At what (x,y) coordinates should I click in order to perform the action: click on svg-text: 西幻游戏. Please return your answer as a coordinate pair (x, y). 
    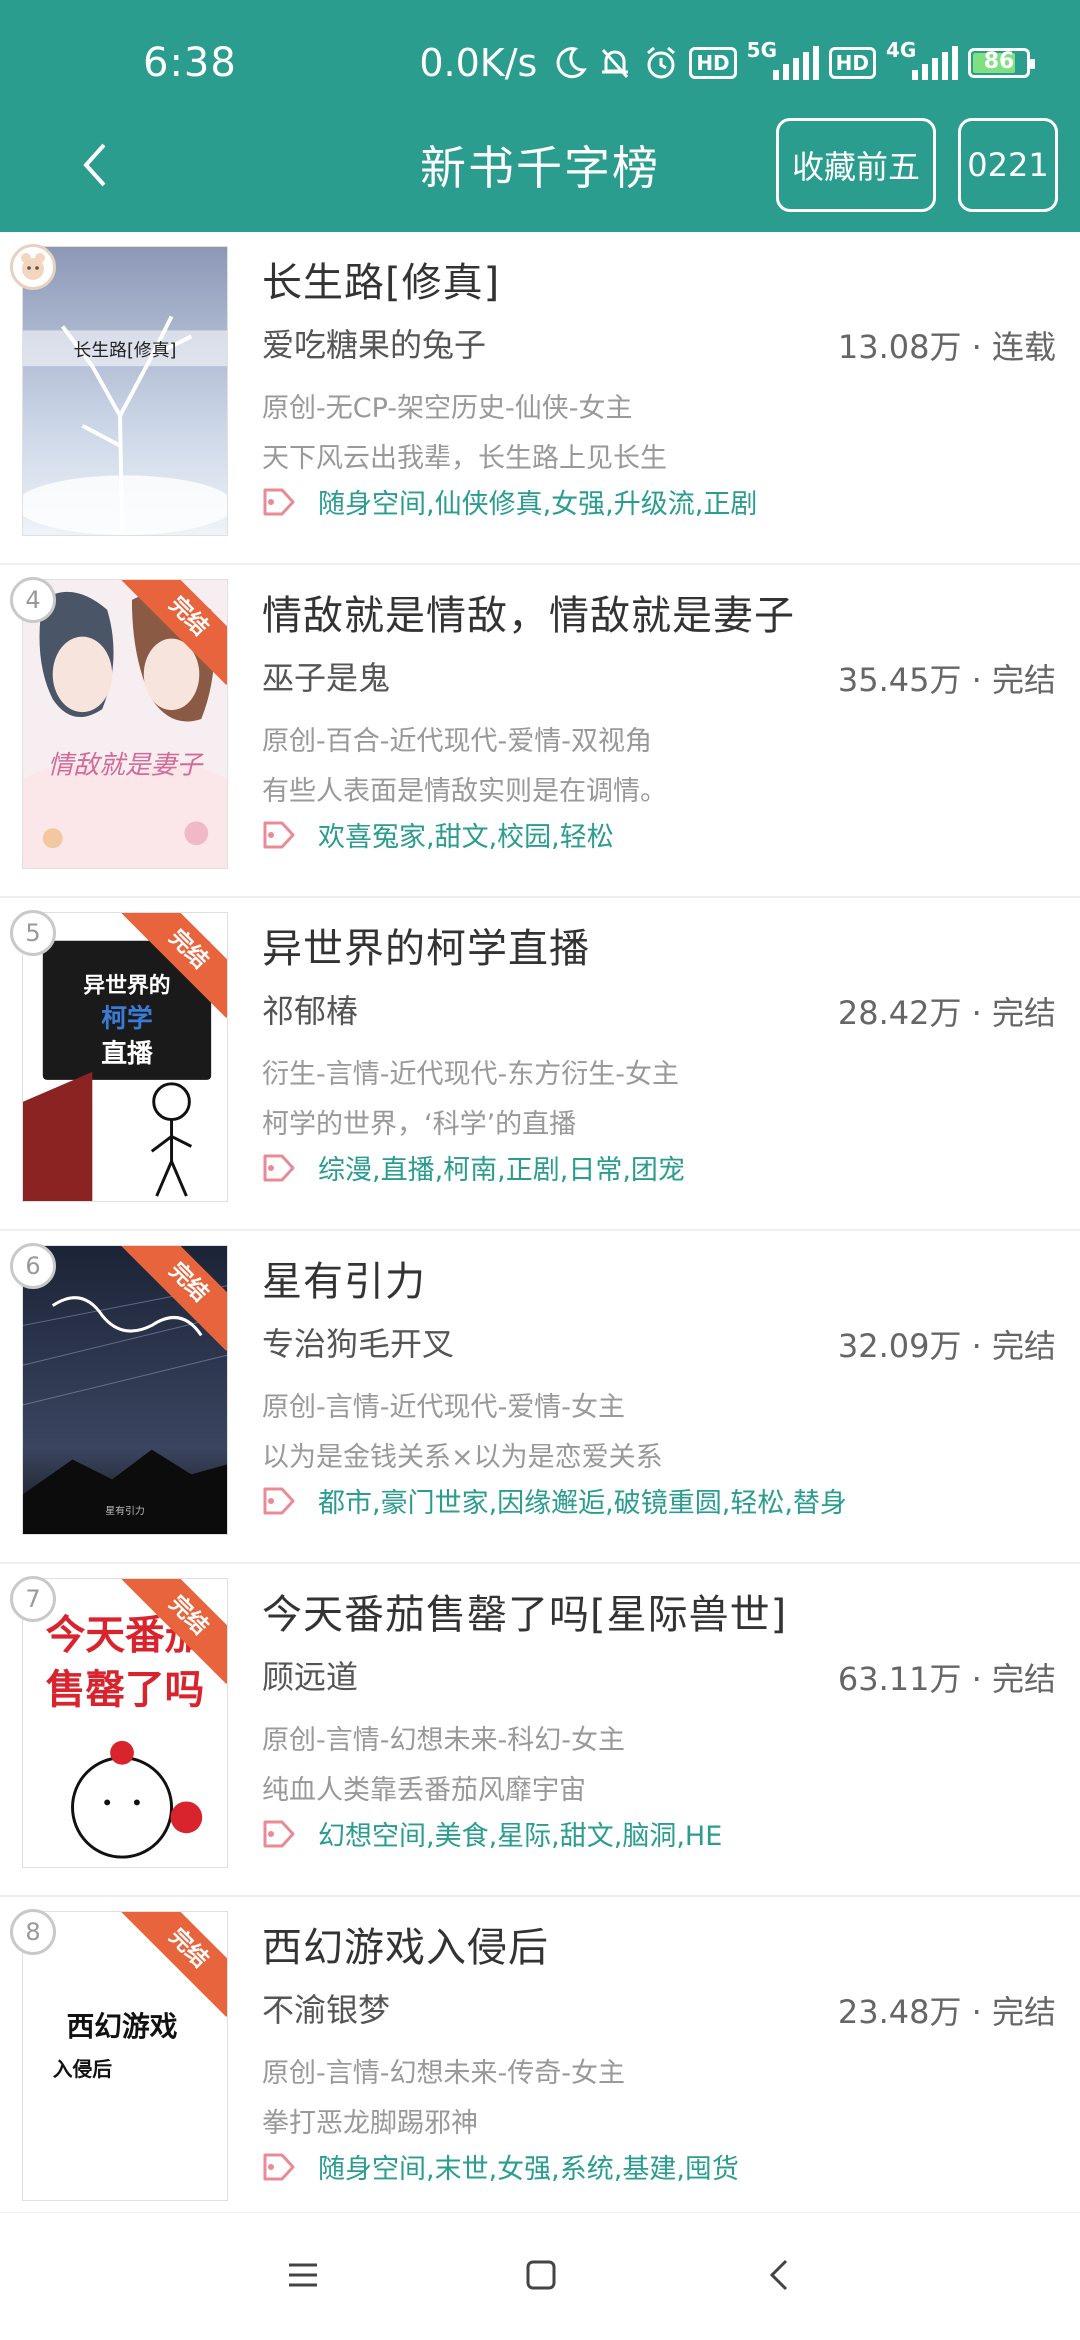
    Looking at the image, I should click on (122, 2026).